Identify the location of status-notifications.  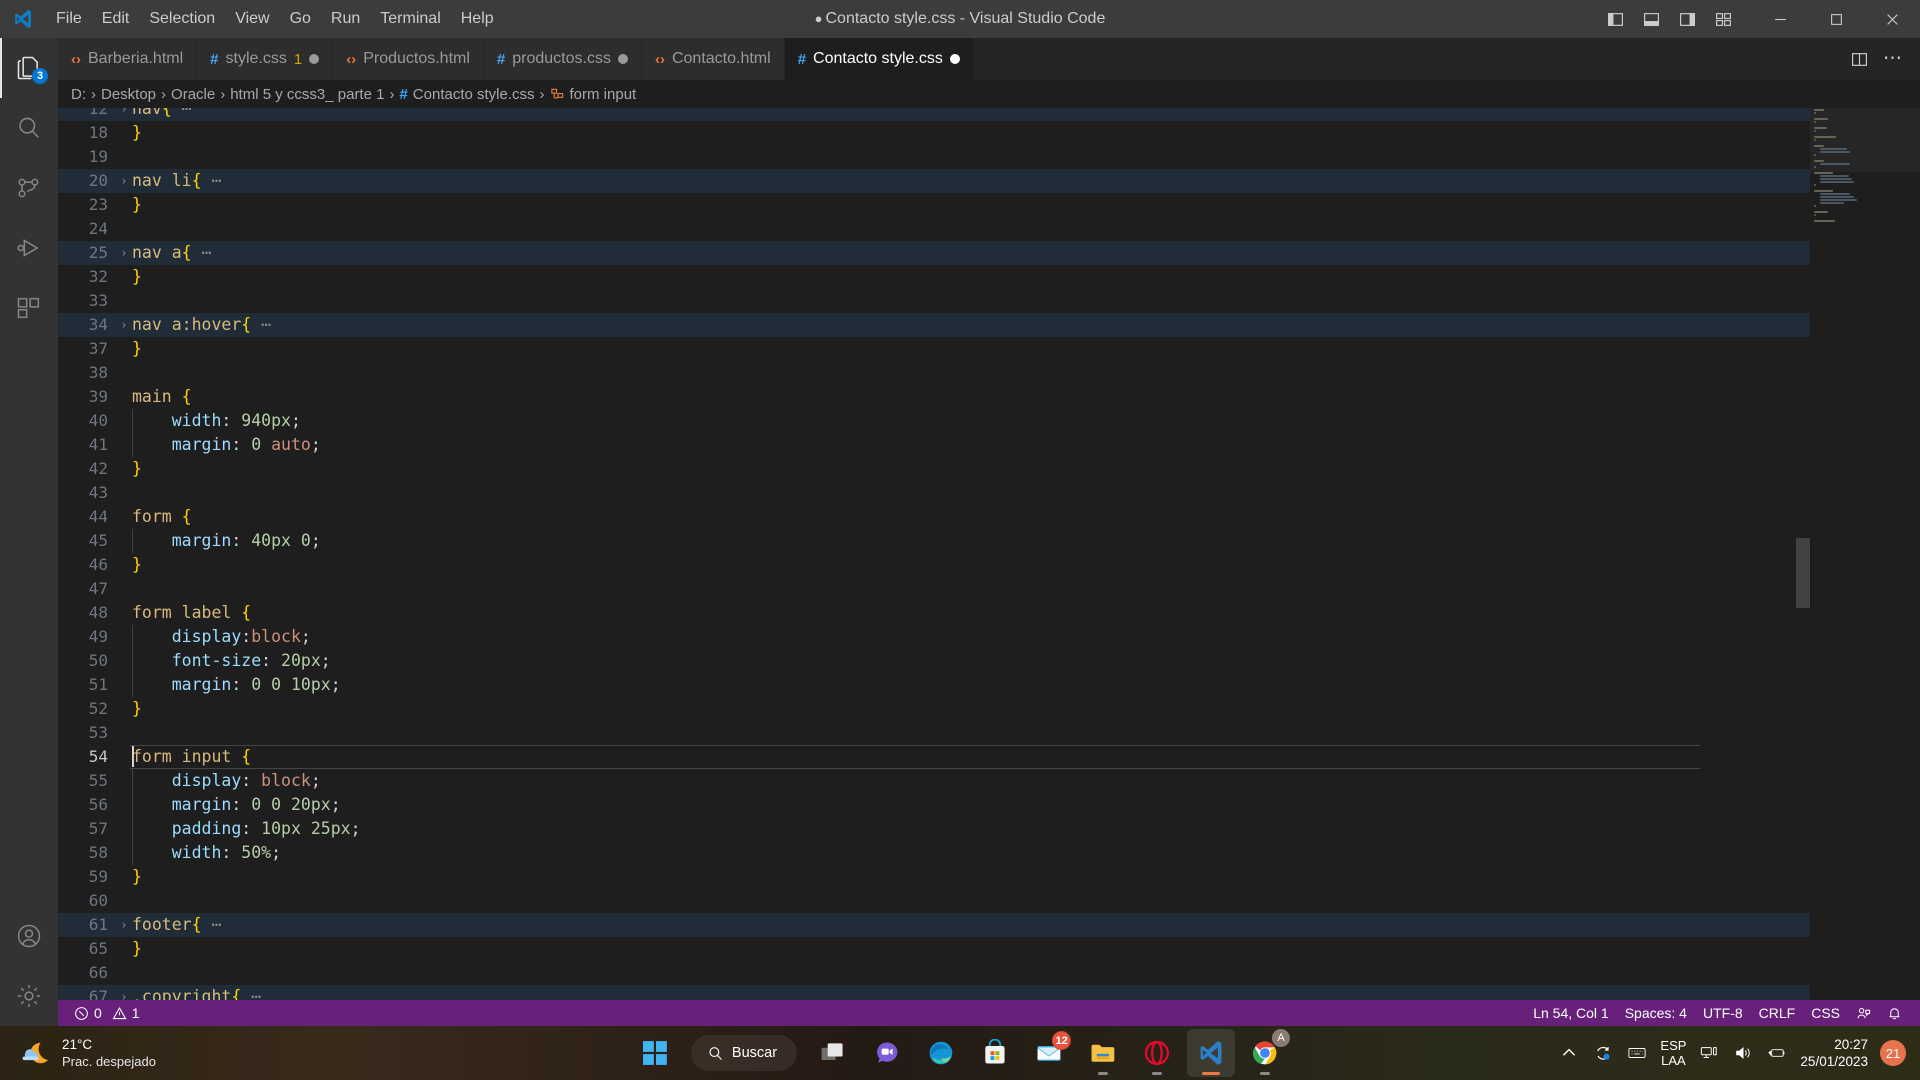
(1894, 1013).